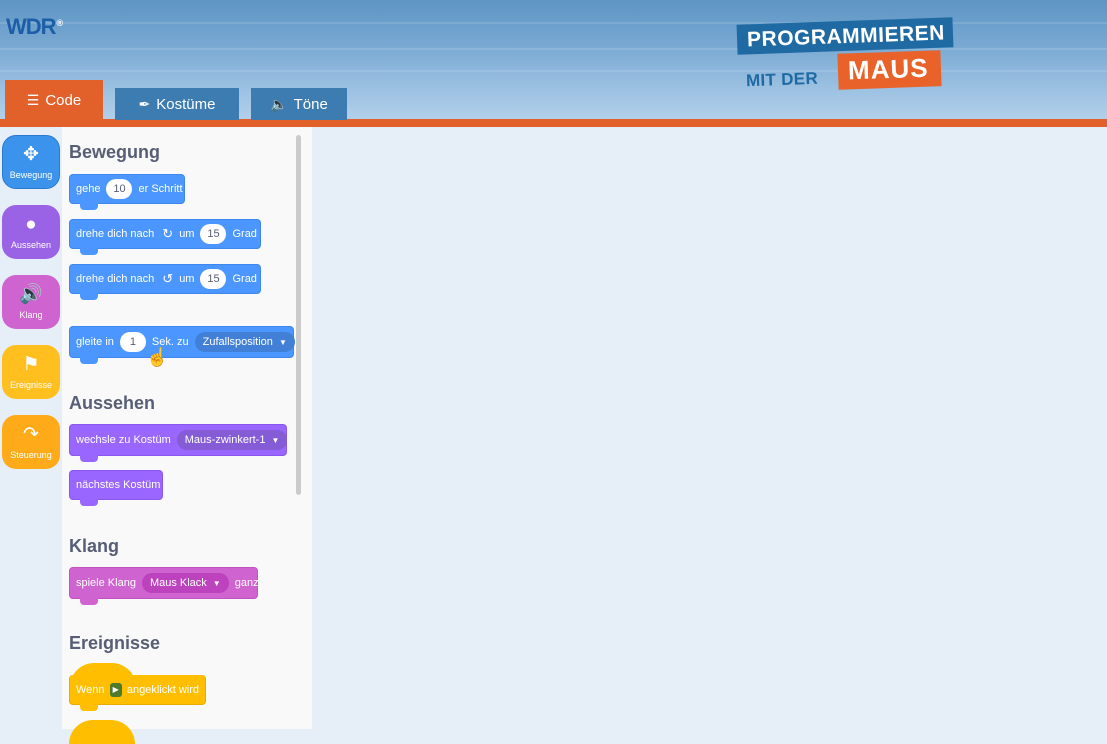 This screenshot has width=1107, height=744. I want to click on target-dropdown: Zufallsposition ▼, so click(244, 342).